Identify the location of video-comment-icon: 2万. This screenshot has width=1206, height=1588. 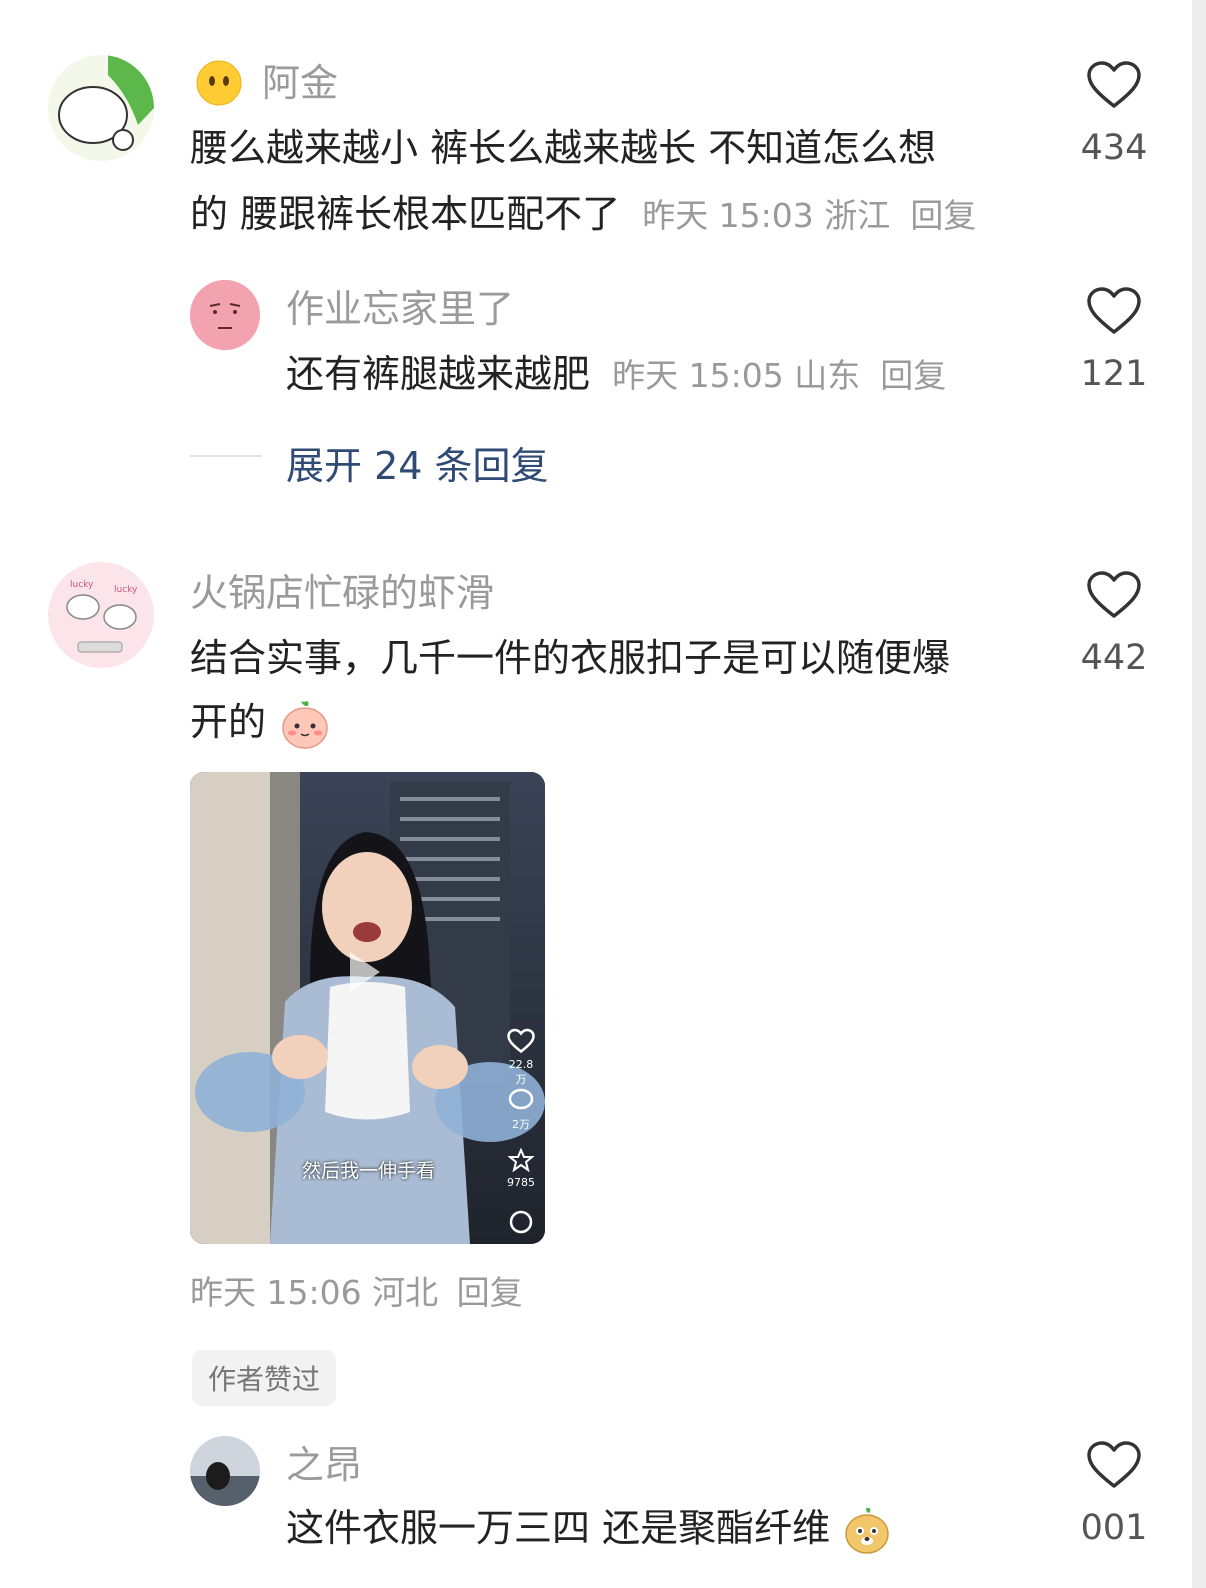
(521, 1110).